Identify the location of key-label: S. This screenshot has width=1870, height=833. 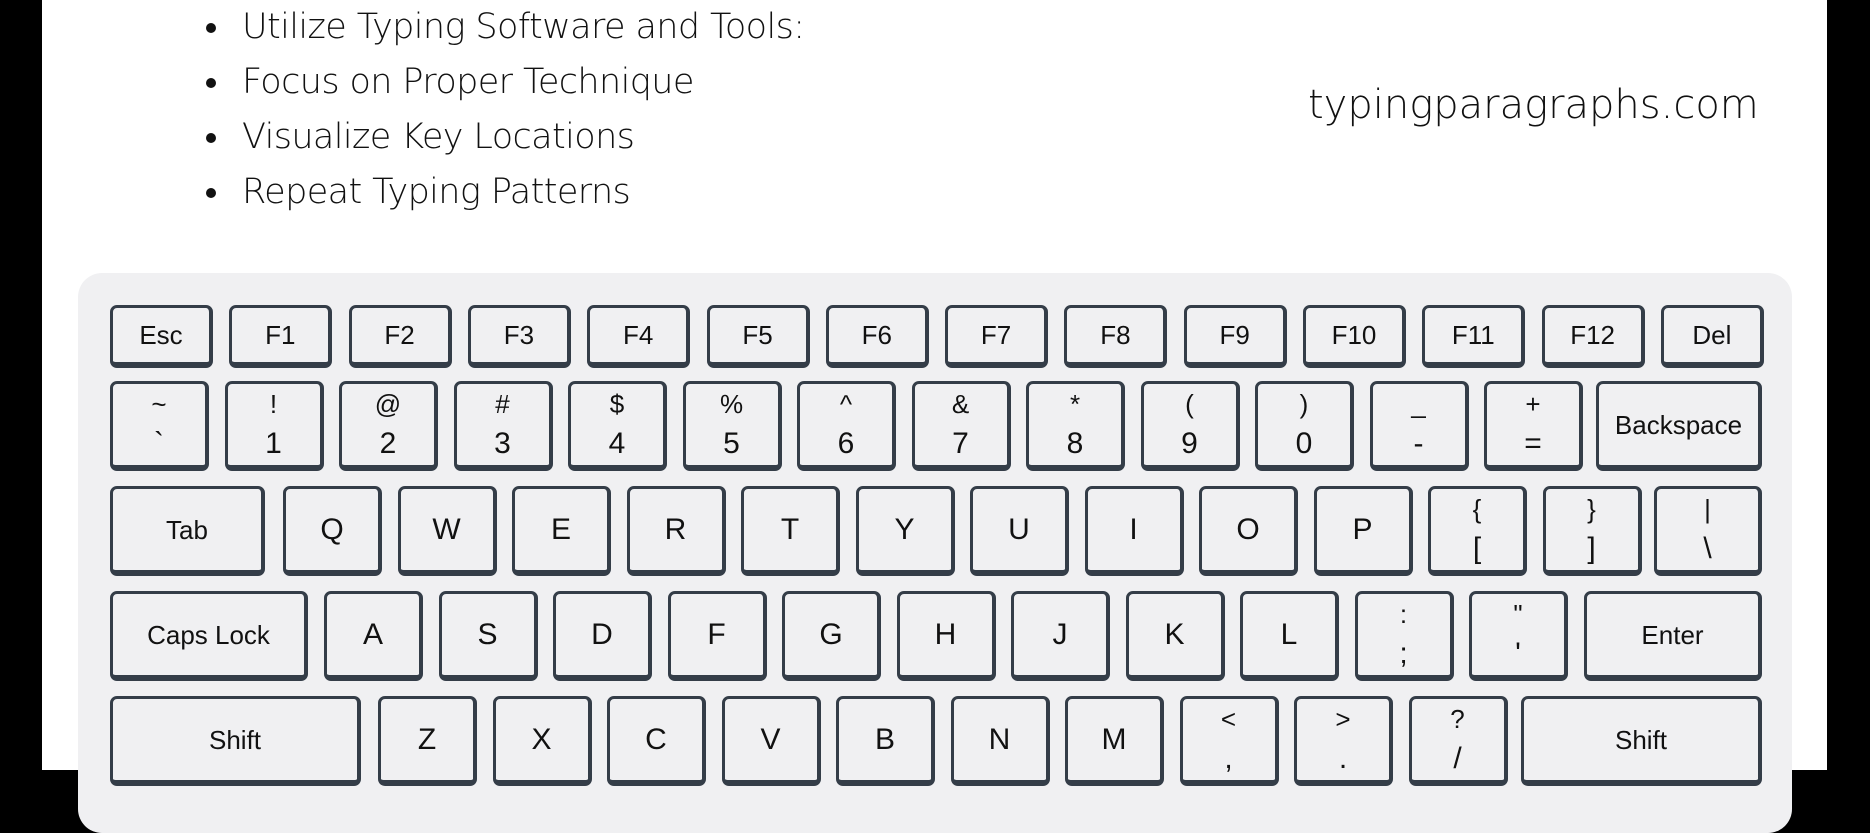
(487, 634).